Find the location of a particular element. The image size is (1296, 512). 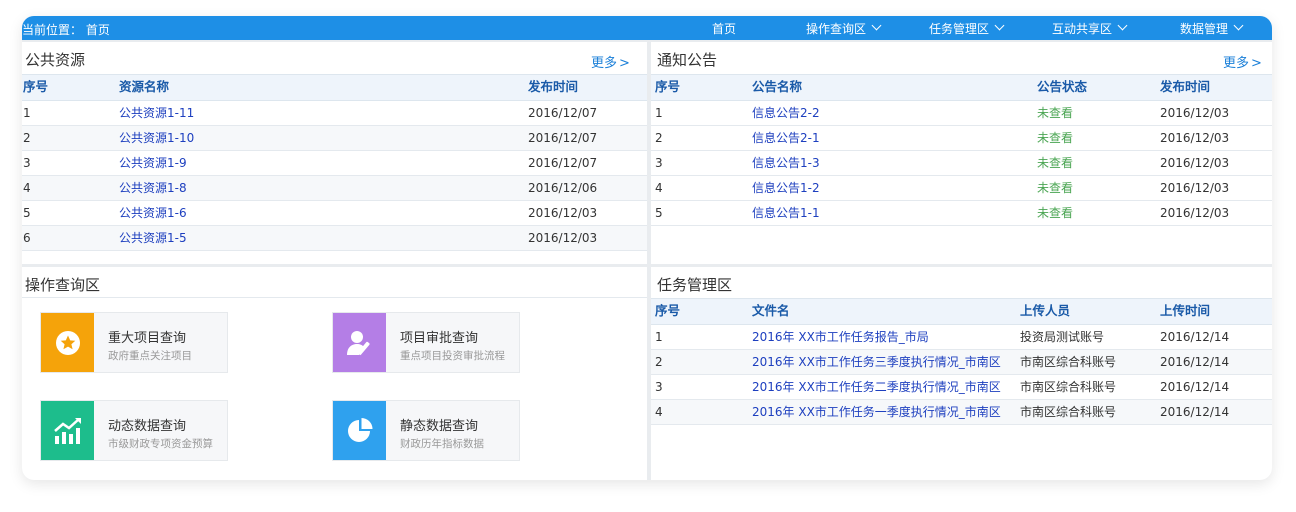

top-nav-bar: 当前位置： 首页 首页 操作查询区 任务管理区 互动共享区 数据管理 is located at coordinates (647, 28).